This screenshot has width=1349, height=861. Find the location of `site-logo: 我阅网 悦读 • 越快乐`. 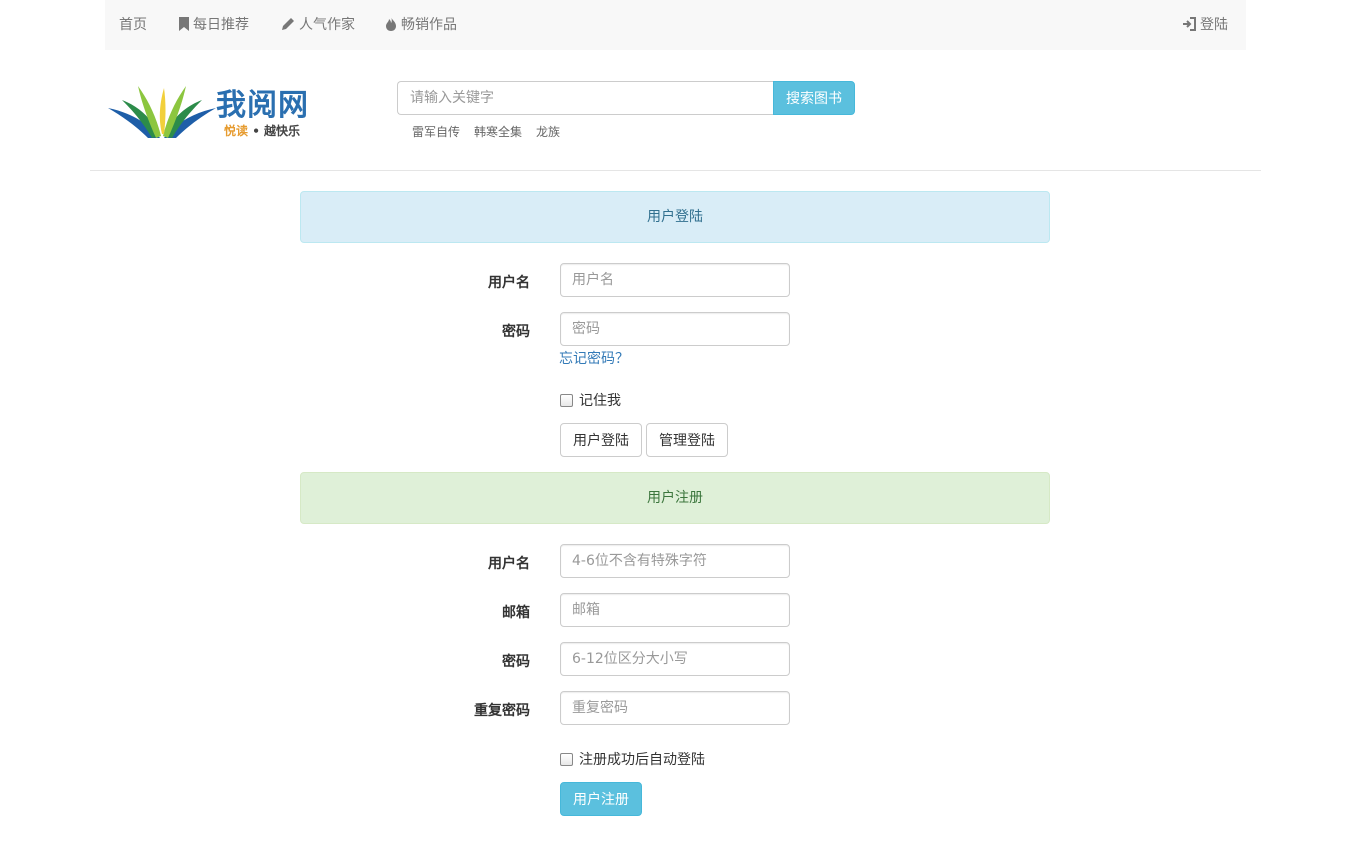

site-logo: 我阅网 悦读 • 越快乐 is located at coordinates (213, 111).